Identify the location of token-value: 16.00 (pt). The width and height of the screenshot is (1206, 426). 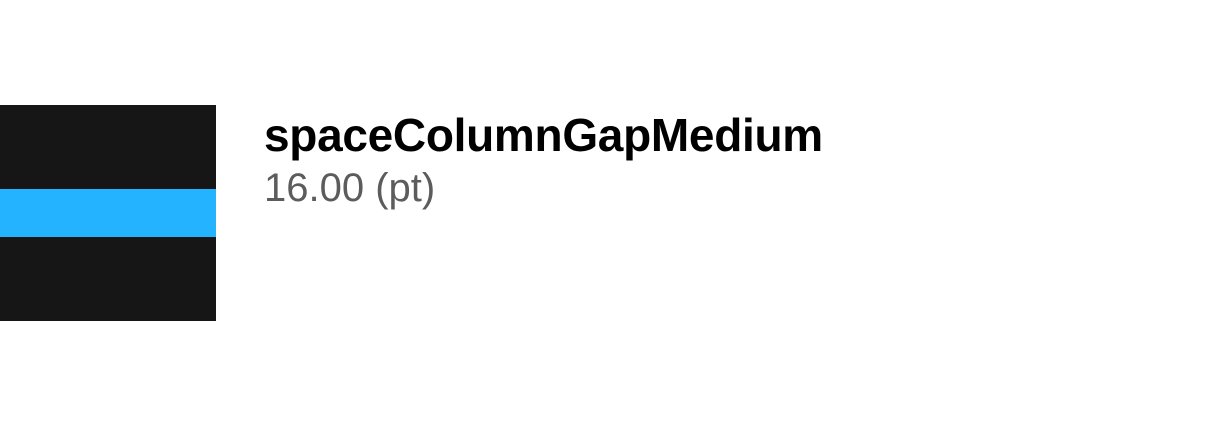
(350, 188).